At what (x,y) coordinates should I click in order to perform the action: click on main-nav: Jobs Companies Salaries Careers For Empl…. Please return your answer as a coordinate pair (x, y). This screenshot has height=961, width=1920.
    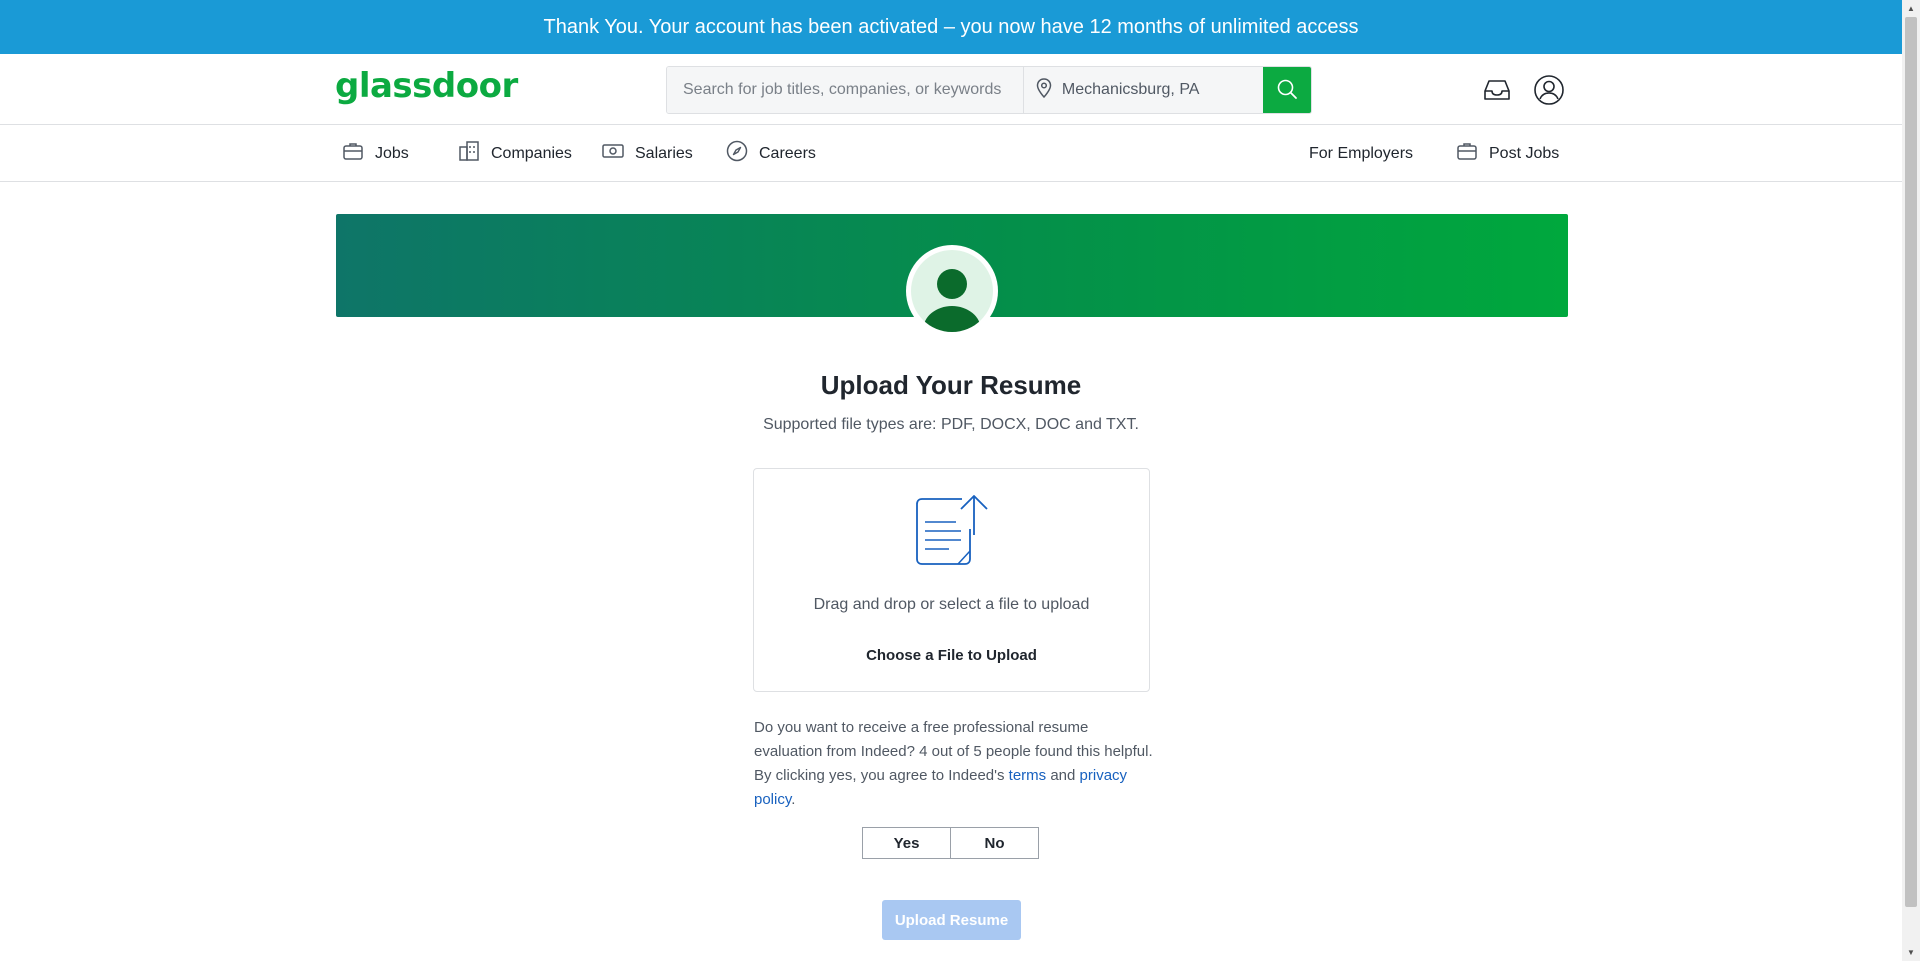
    Looking at the image, I should click on (951, 153).